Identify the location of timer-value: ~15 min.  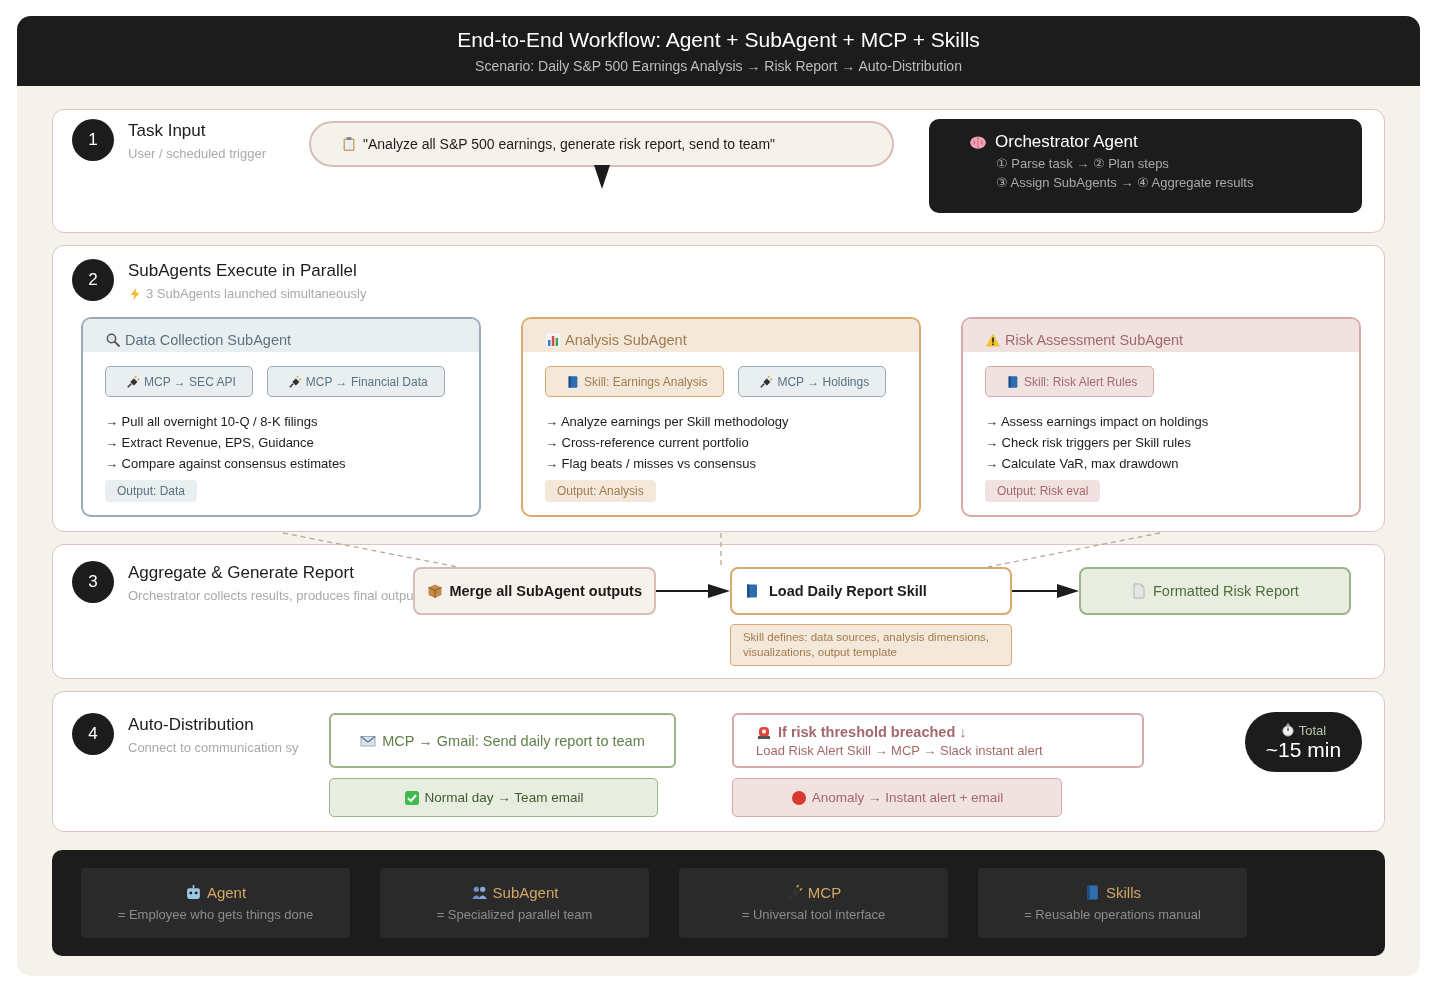
(1303, 749).